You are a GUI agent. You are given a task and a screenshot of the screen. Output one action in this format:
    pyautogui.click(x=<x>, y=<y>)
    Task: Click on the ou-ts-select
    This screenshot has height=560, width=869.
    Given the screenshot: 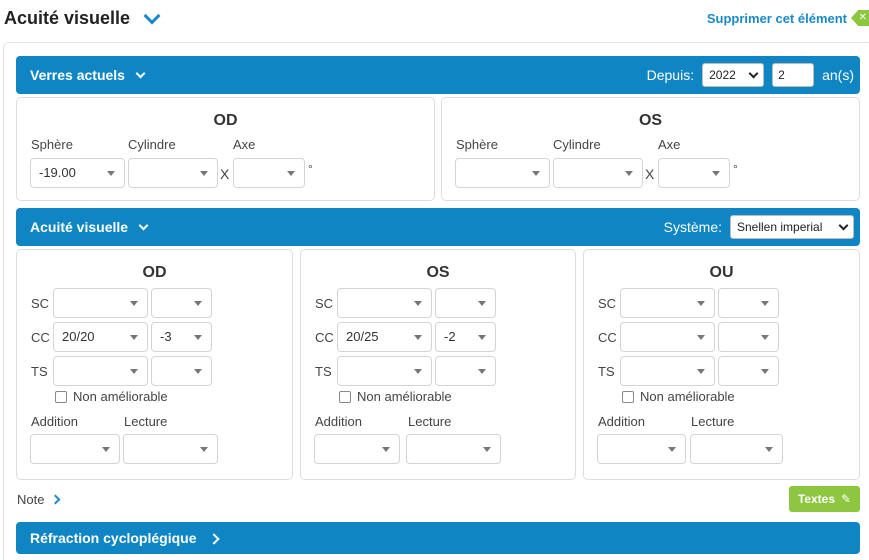 What is the action you would take?
    pyautogui.click(x=667, y=371)
    